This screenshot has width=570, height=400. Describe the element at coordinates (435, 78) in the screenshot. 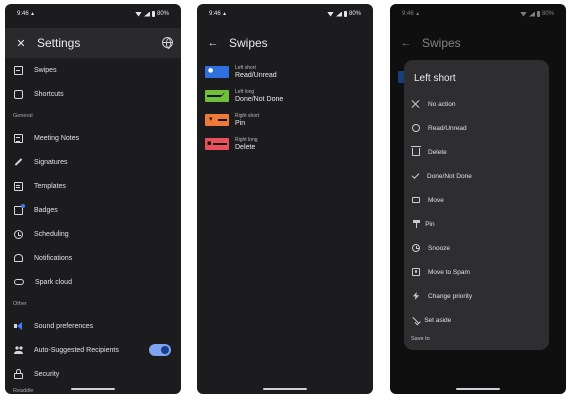

I see `dialog-title: Left short` at that location.